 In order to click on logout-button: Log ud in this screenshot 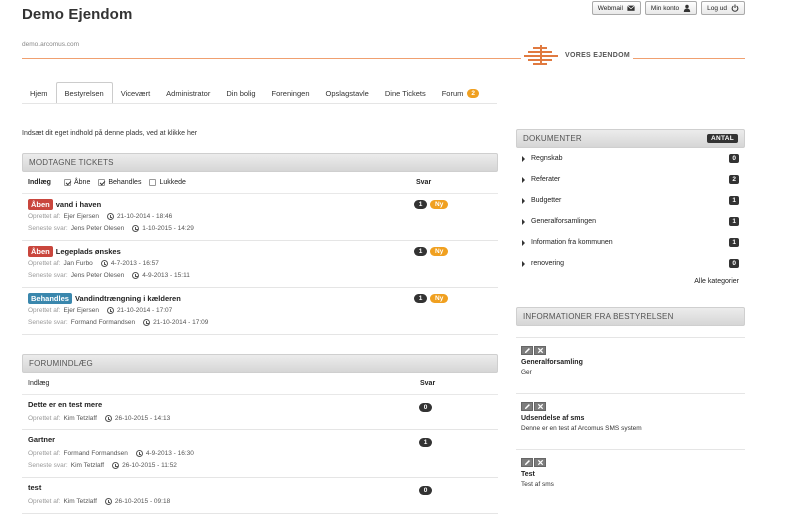, I will do `click(723, 8)`.